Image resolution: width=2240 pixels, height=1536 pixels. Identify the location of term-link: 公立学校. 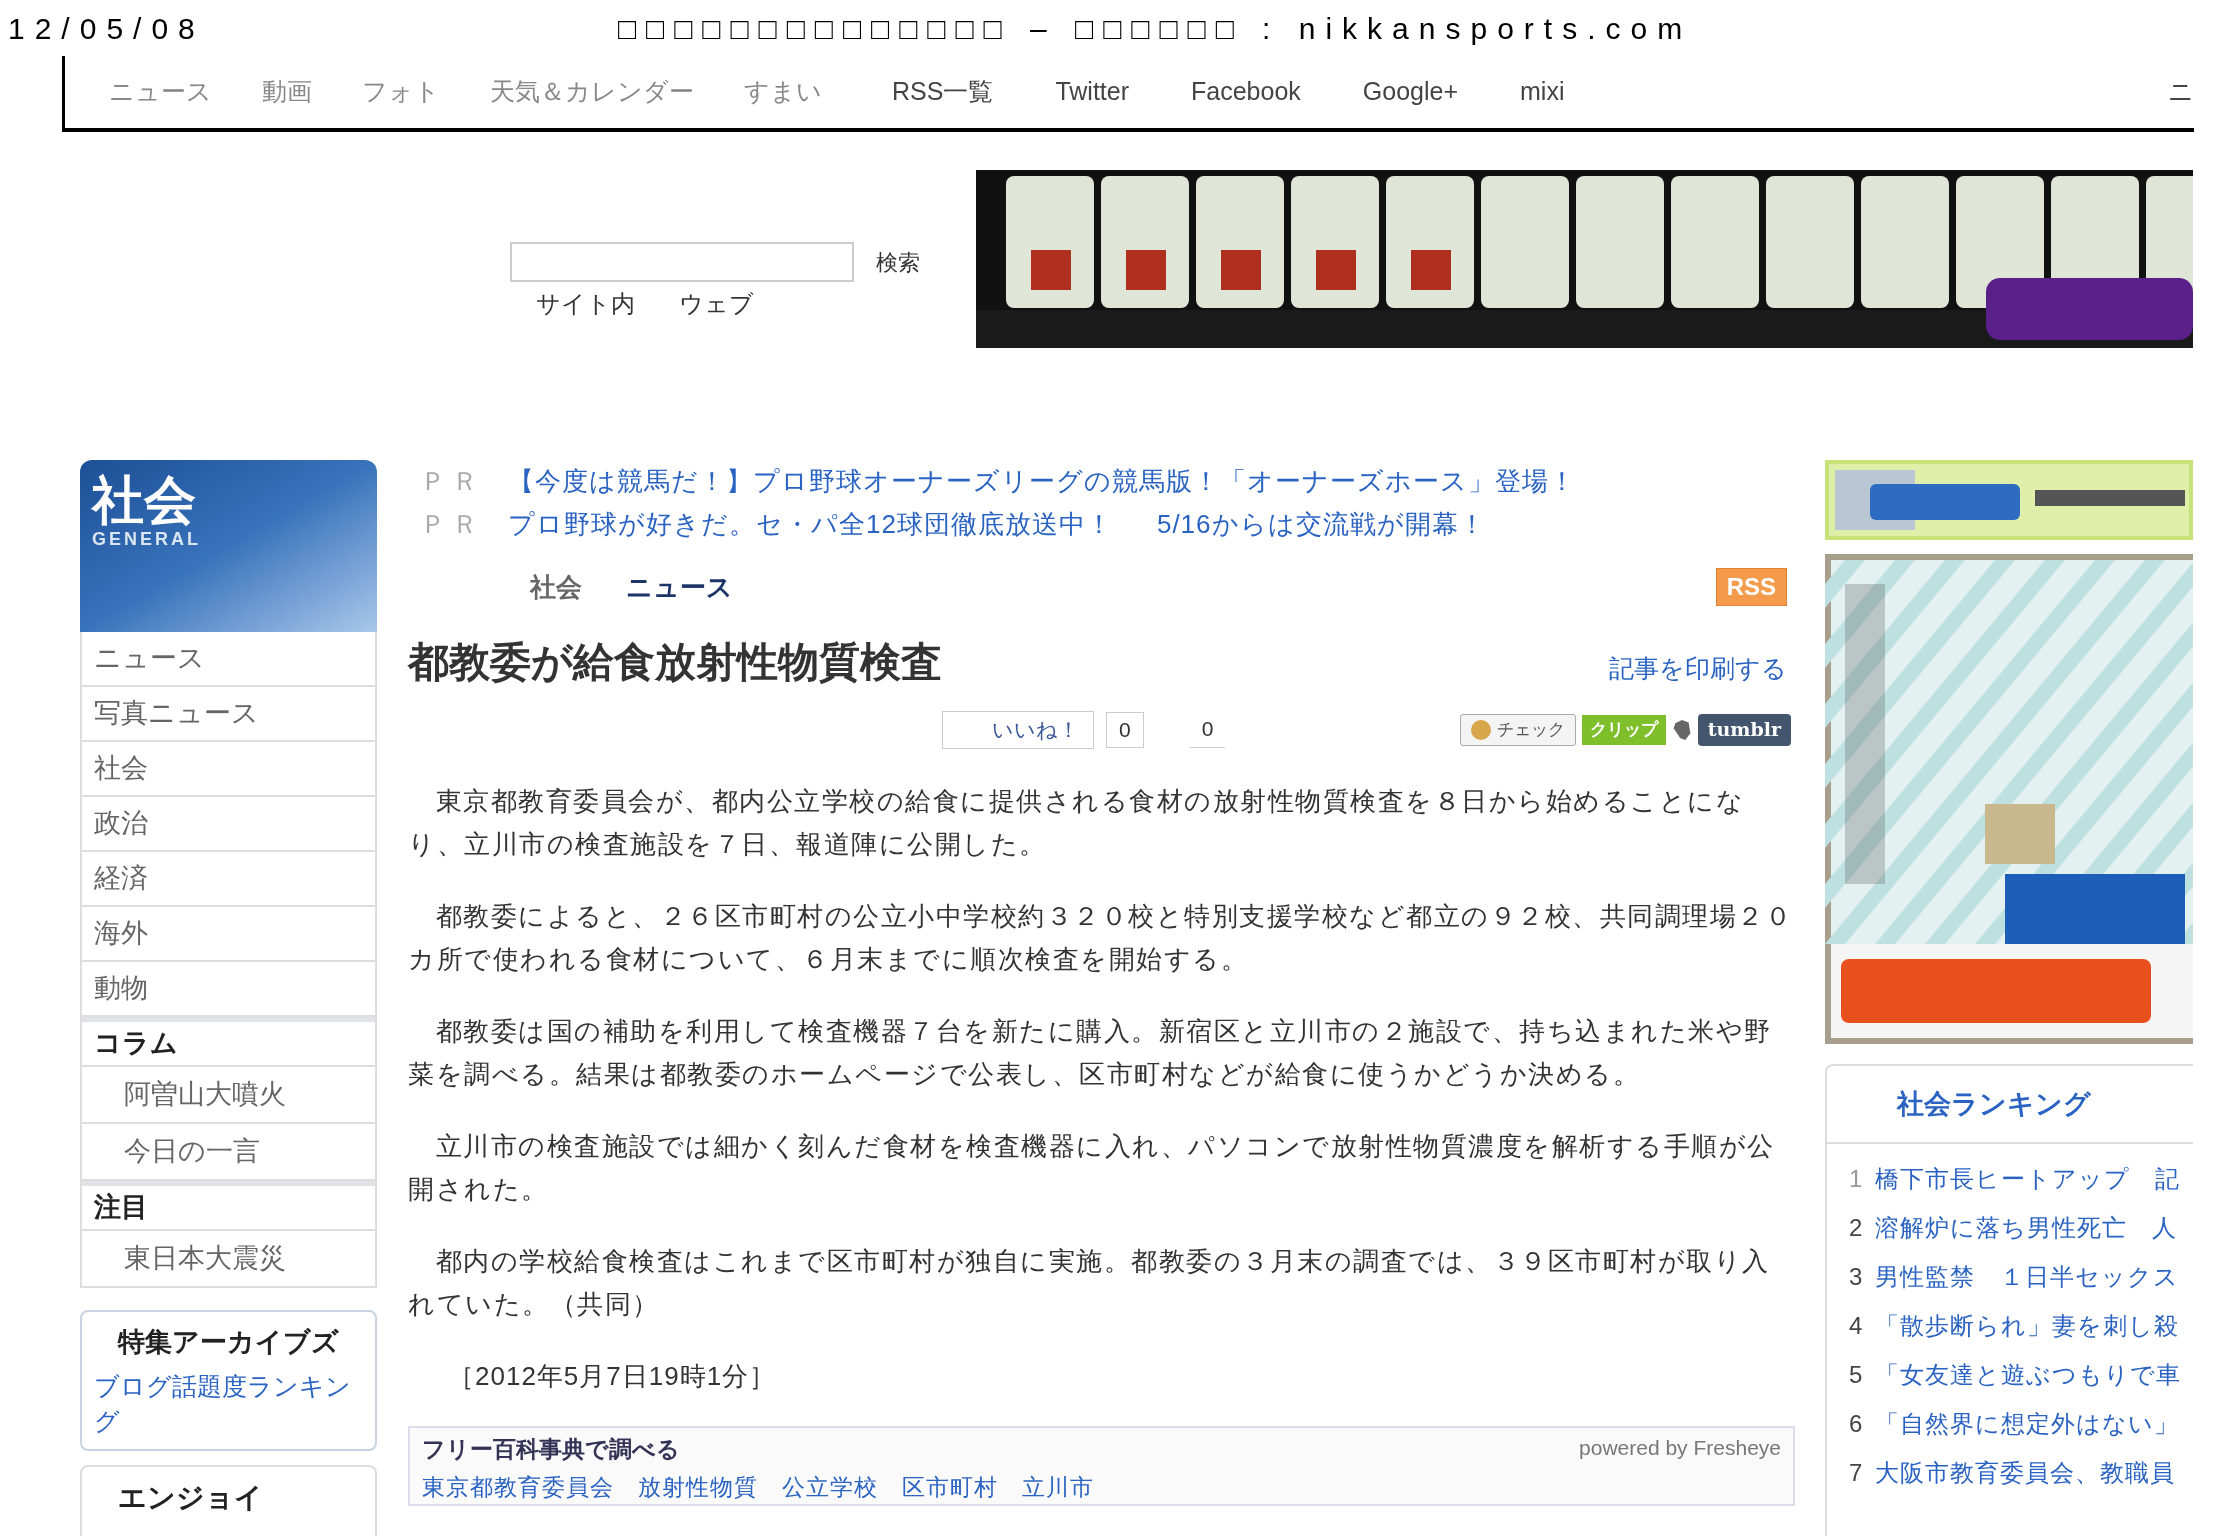
(830, 1487).